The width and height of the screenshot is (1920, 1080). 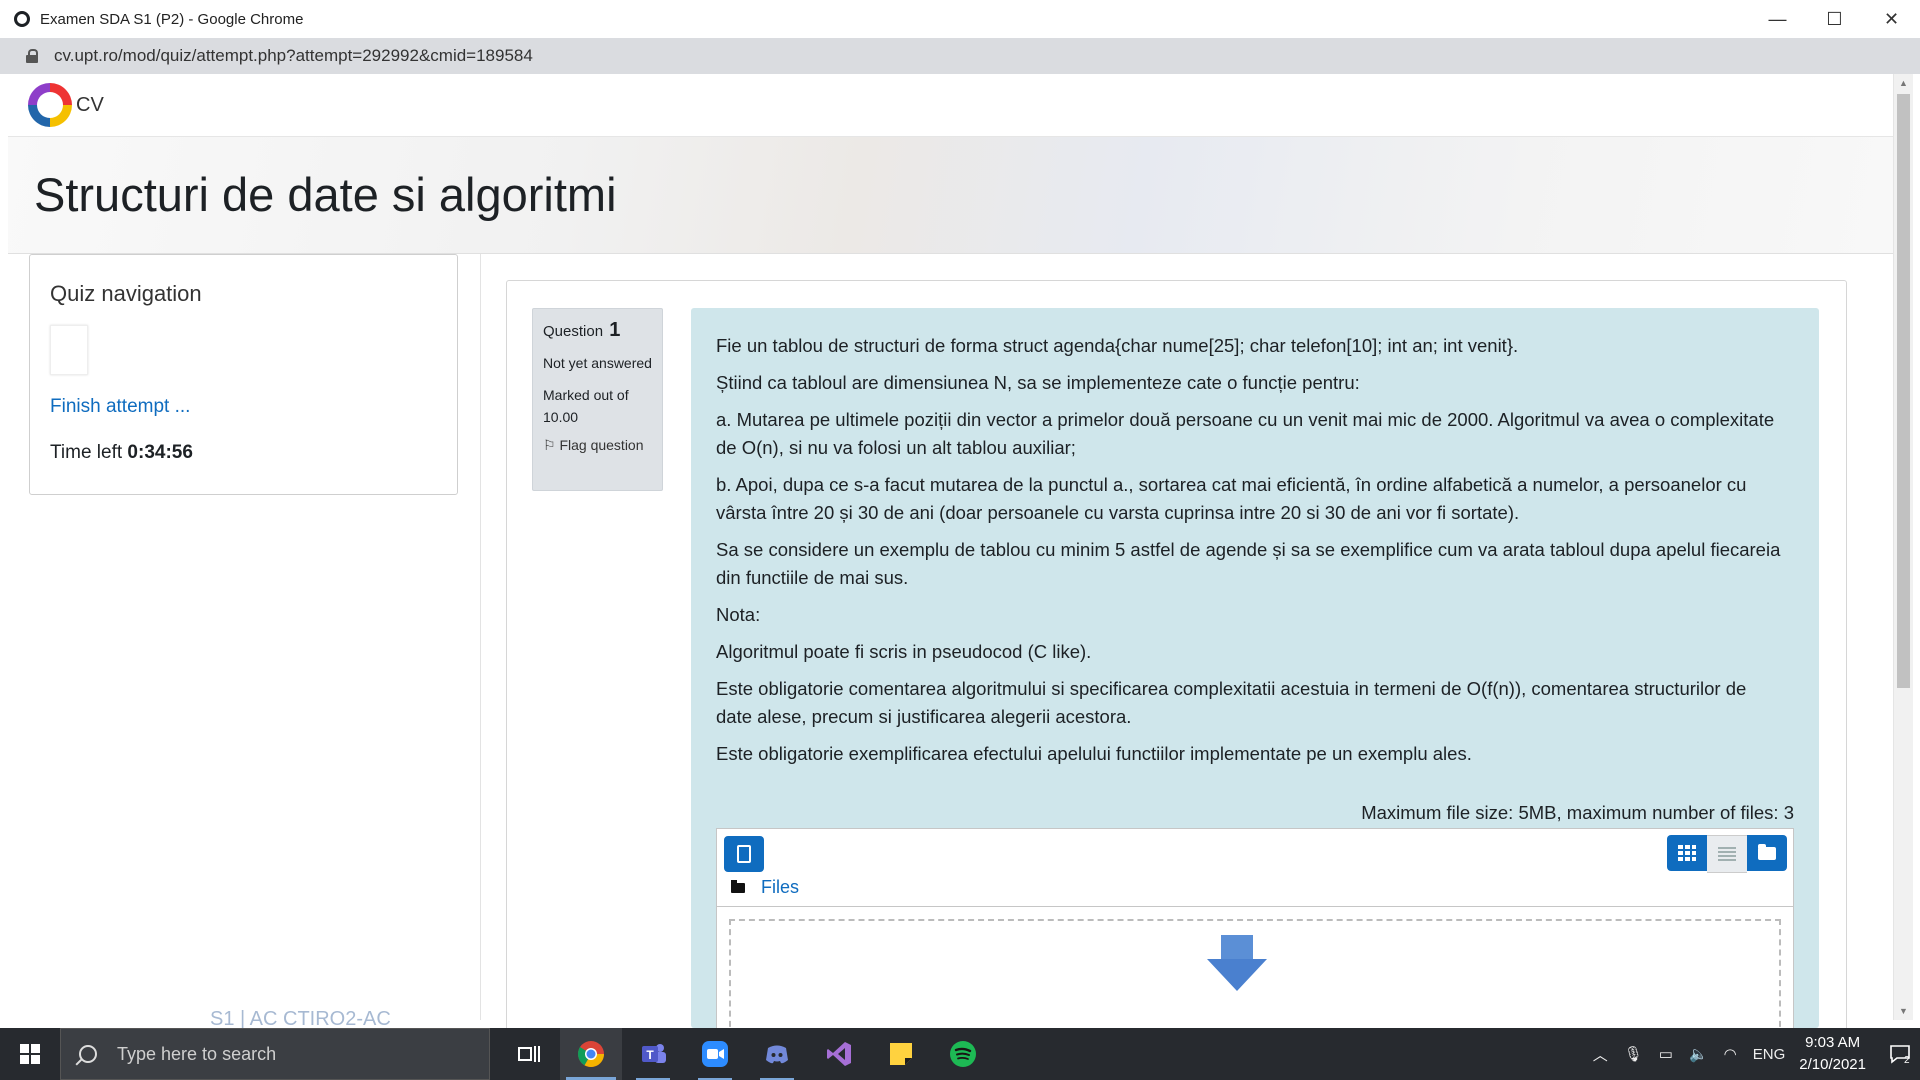 I want to click on tree-view-button, so click(x=1767, y=853).